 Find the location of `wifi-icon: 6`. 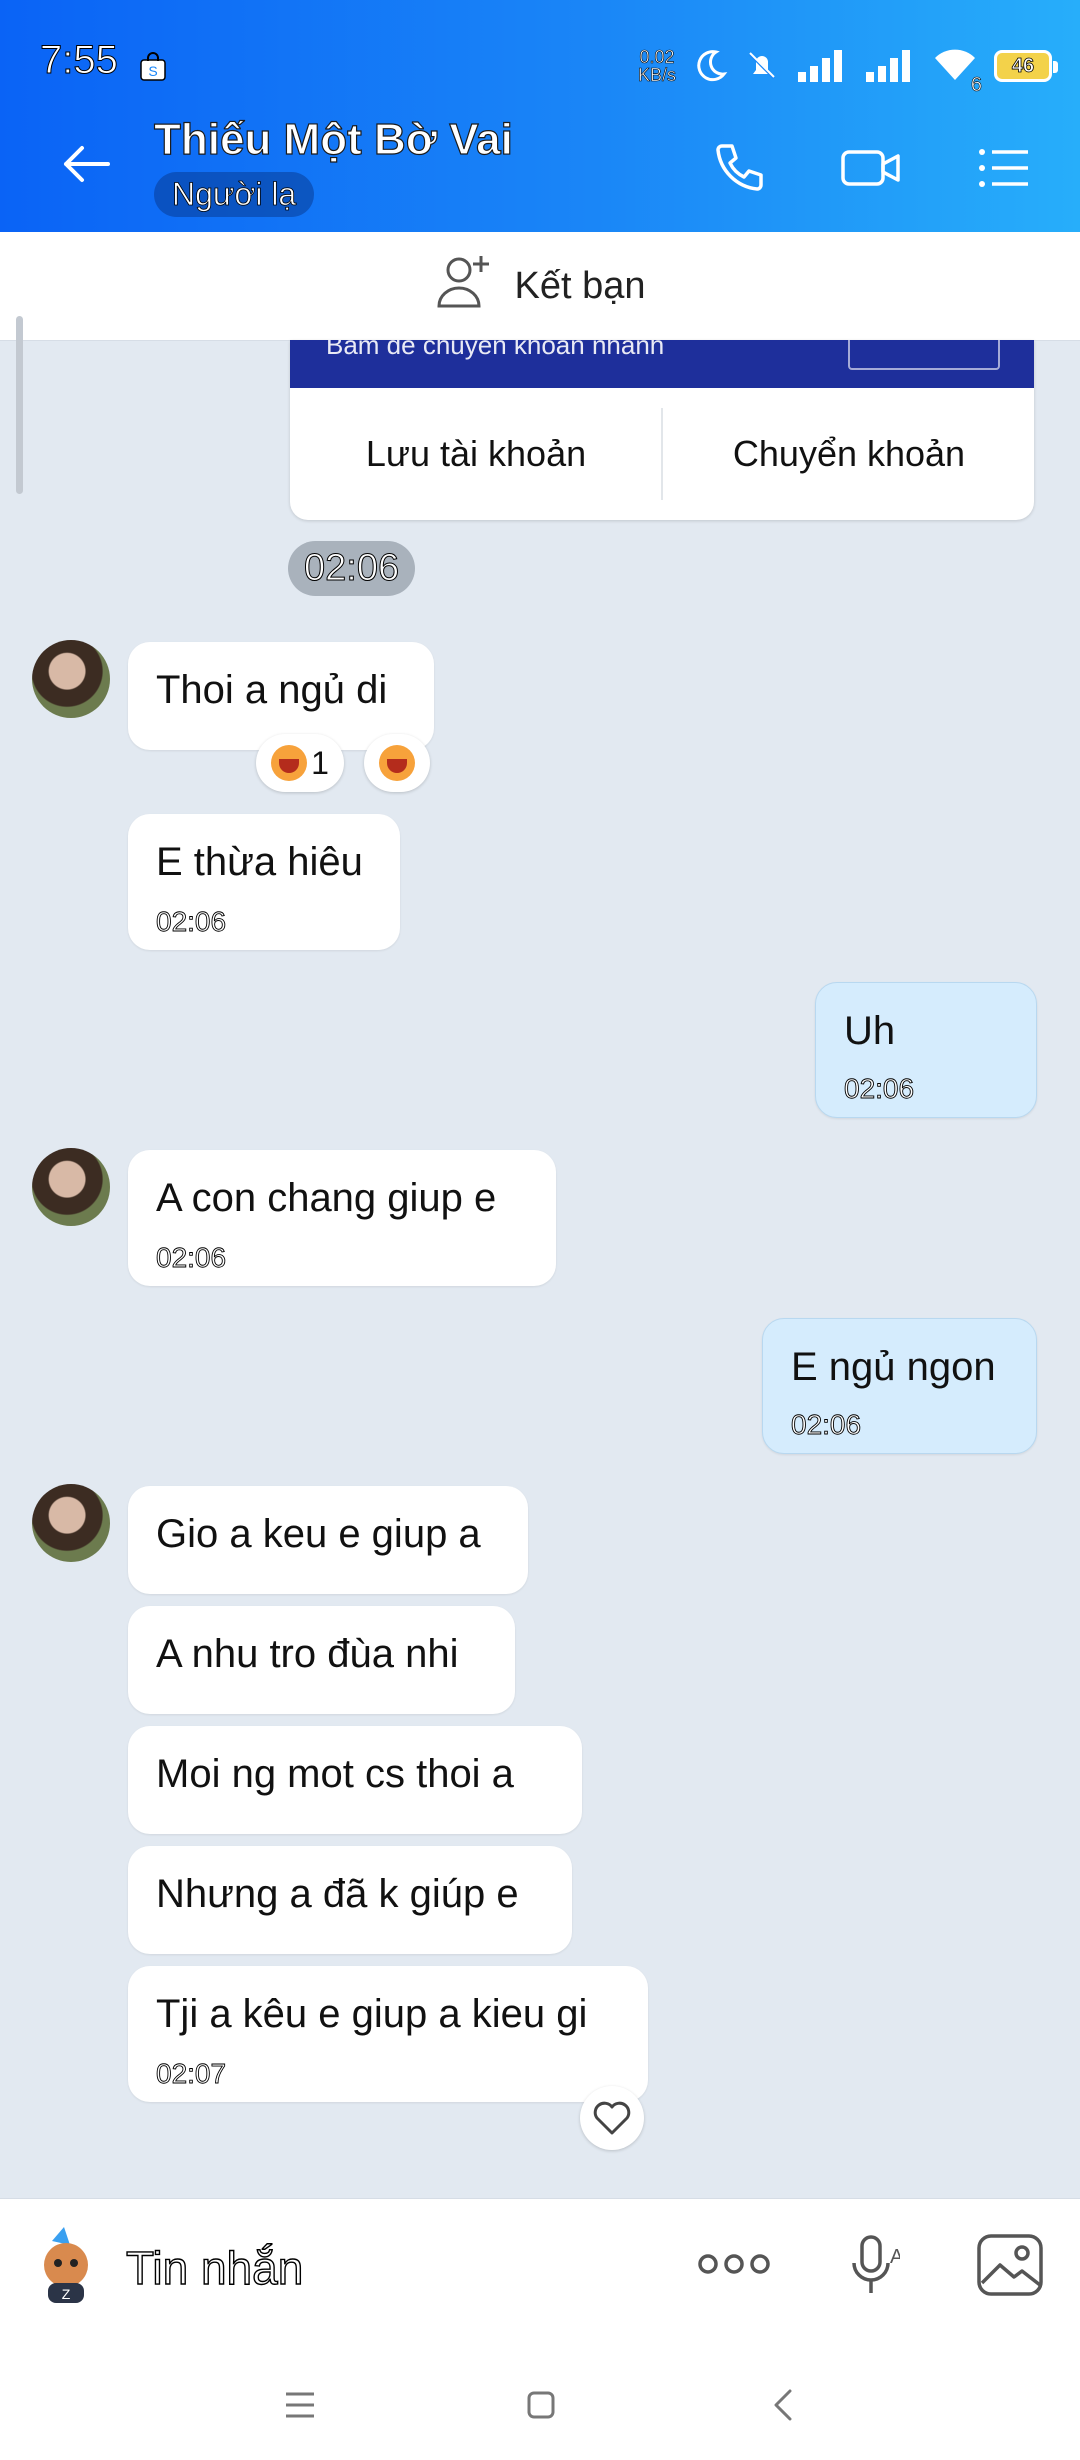

wifi-icon: 6 is located at coordinates (957, 71).